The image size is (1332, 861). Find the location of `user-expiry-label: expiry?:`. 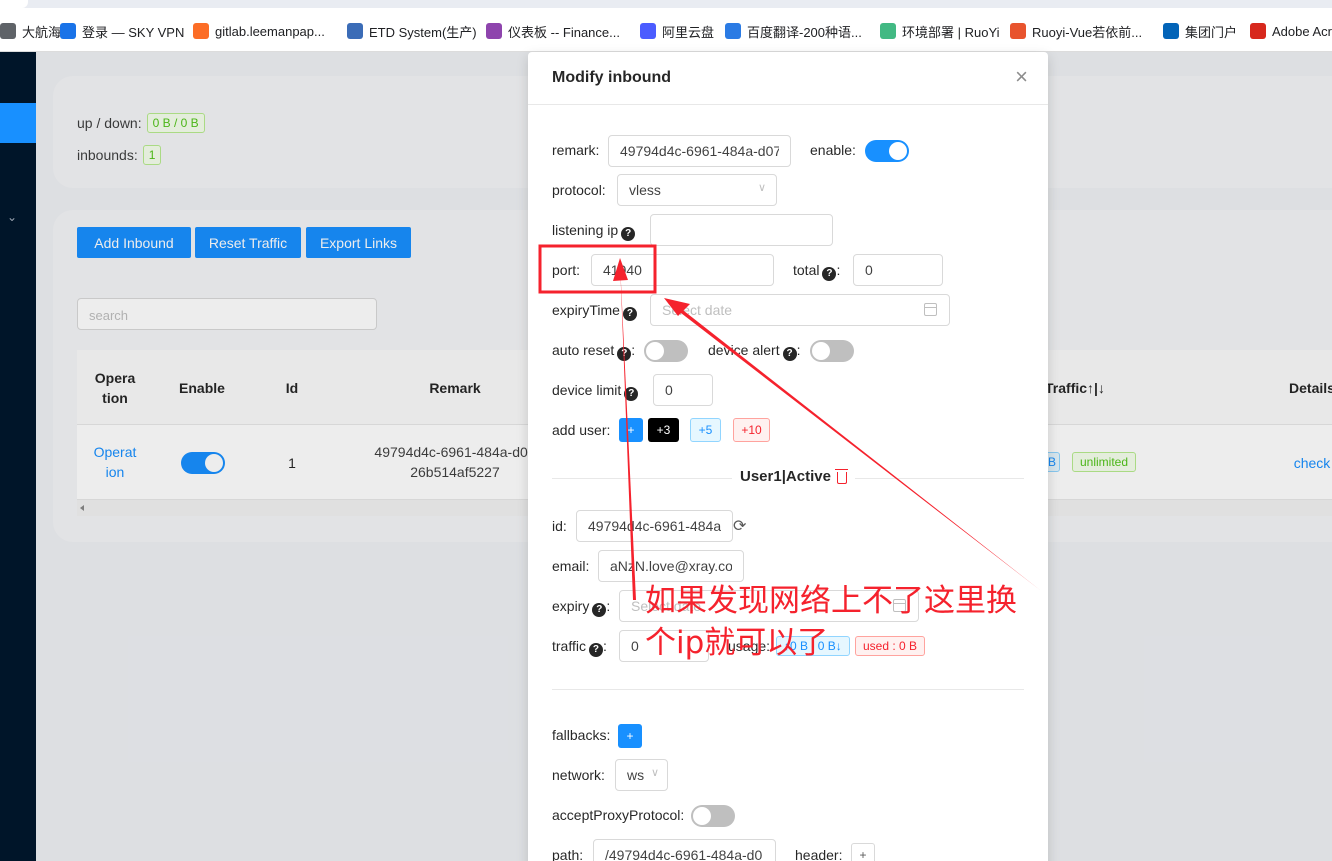

user-expiry-label: expiry?: is located at coordinates (581, 607).